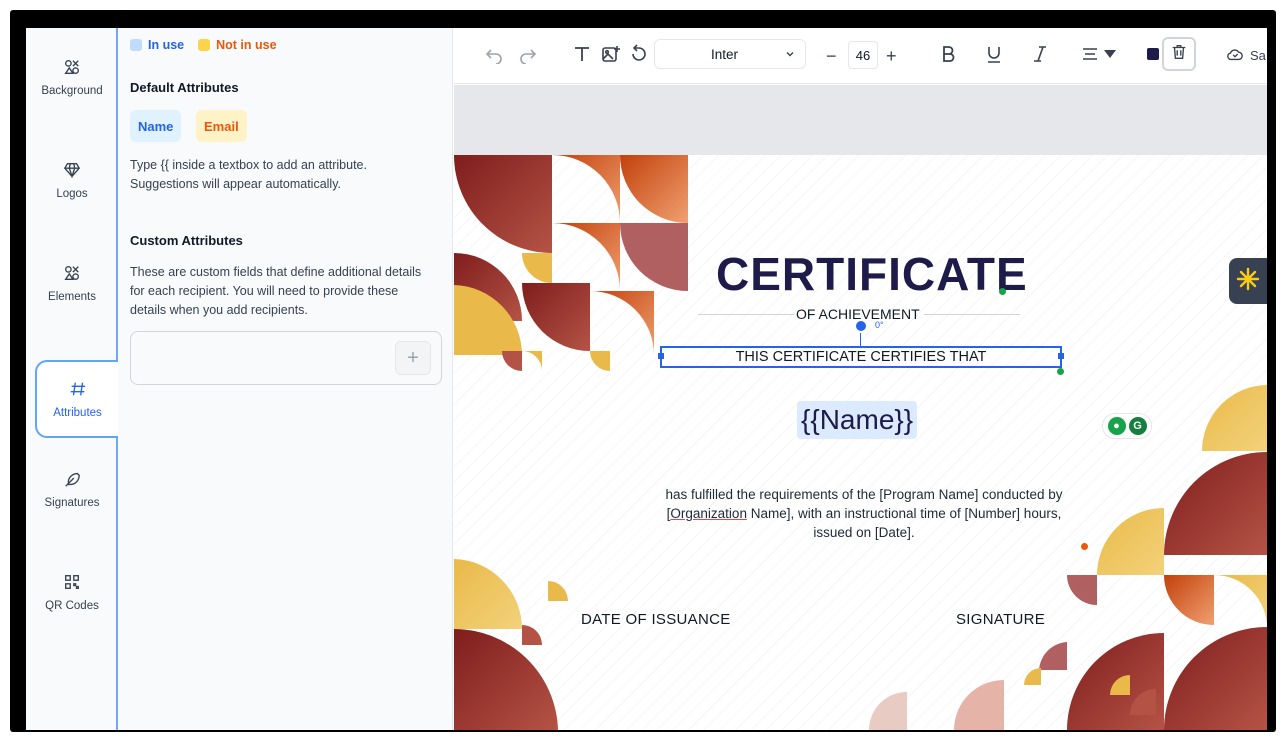 Image resolution: width=1286 pixels, height=742 pixels. Describe the element at coordinates (879, 325) in the screenshot. I see `rotation-readout: 0°` at that location.